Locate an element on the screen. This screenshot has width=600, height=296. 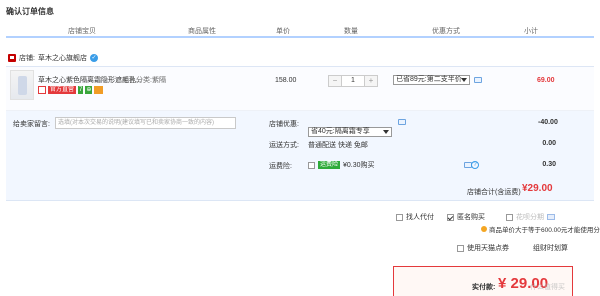
tmall-coupon-label: 使用天猫点券 is located at coordinates (488, 248).